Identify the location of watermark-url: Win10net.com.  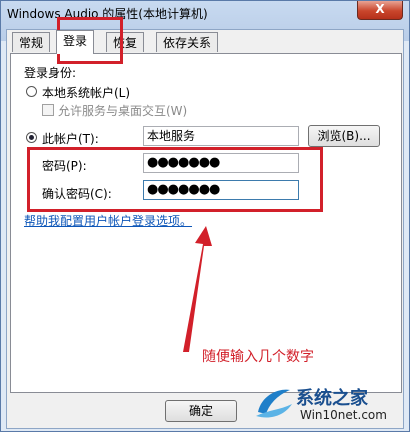
(343, 415).